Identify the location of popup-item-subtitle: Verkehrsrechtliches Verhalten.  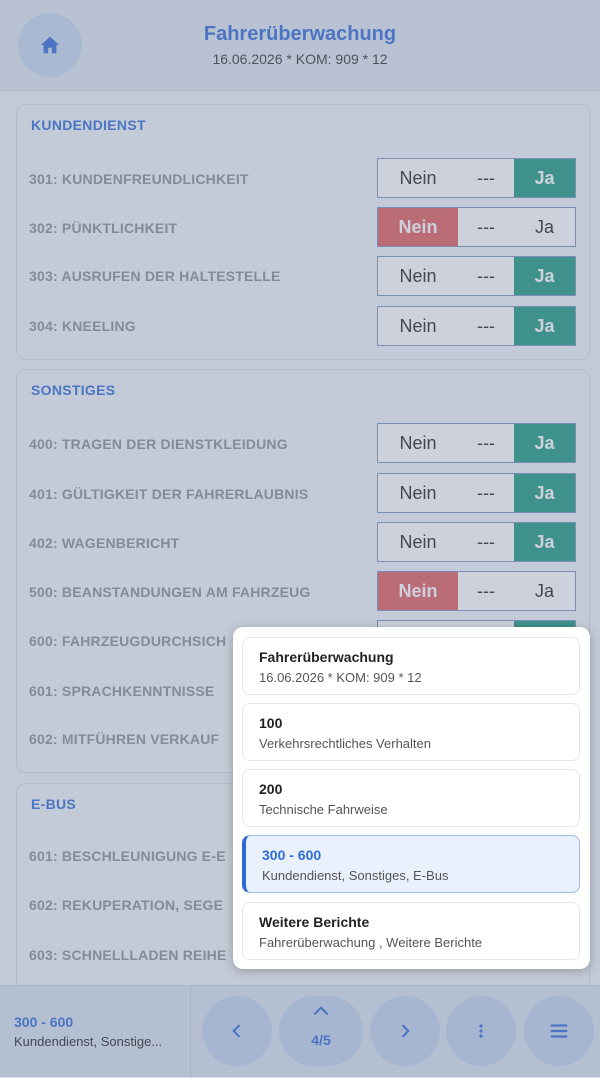
(345, 743).